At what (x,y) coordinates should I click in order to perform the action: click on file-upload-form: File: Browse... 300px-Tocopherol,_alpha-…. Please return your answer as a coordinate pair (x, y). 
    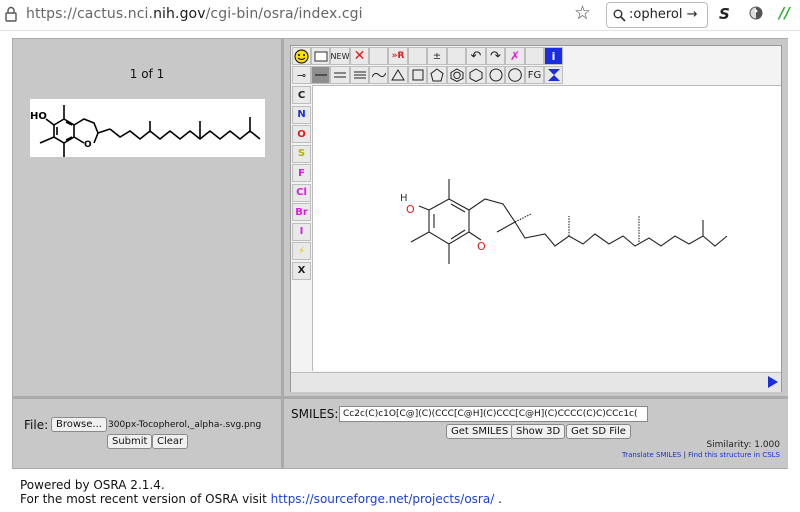
    Looking at the image, I should click on (147, 433).